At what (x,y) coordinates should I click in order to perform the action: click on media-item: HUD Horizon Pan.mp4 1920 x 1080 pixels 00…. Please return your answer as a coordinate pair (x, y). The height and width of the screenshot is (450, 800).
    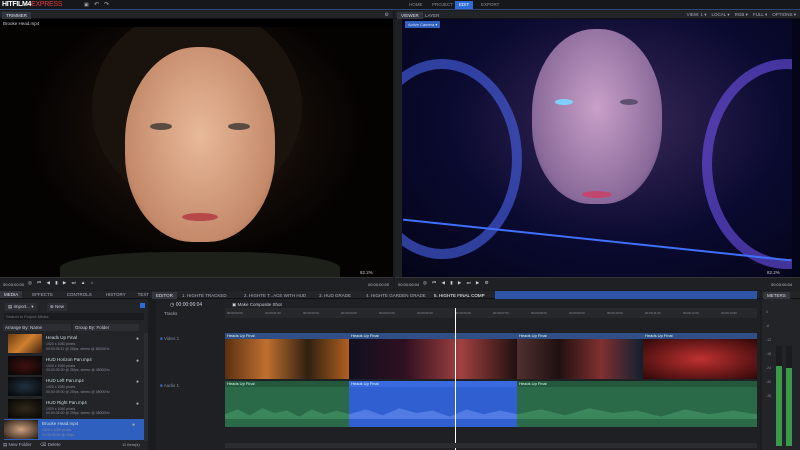
    Looking at the image, I should click on (76, 365).